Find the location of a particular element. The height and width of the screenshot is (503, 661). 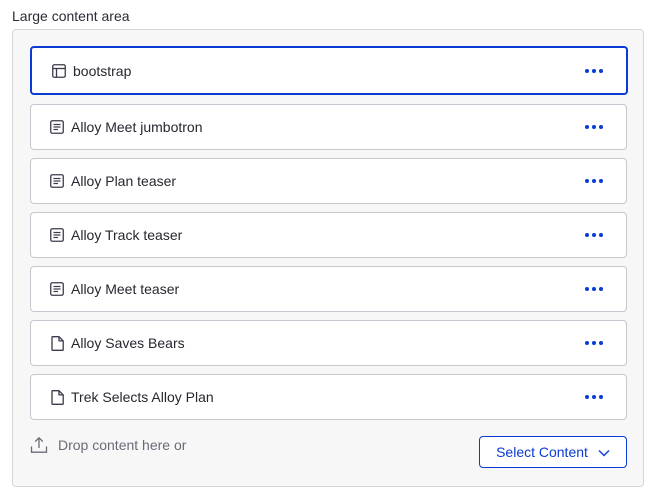

content-item-alloy-meet-jumbotron: Alloy Meet jumbotron is located at coordinates (328, 127).